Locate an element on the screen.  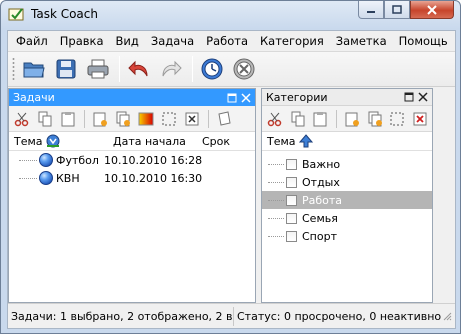
new-subtask-icon is located at coordinates (123, 118).